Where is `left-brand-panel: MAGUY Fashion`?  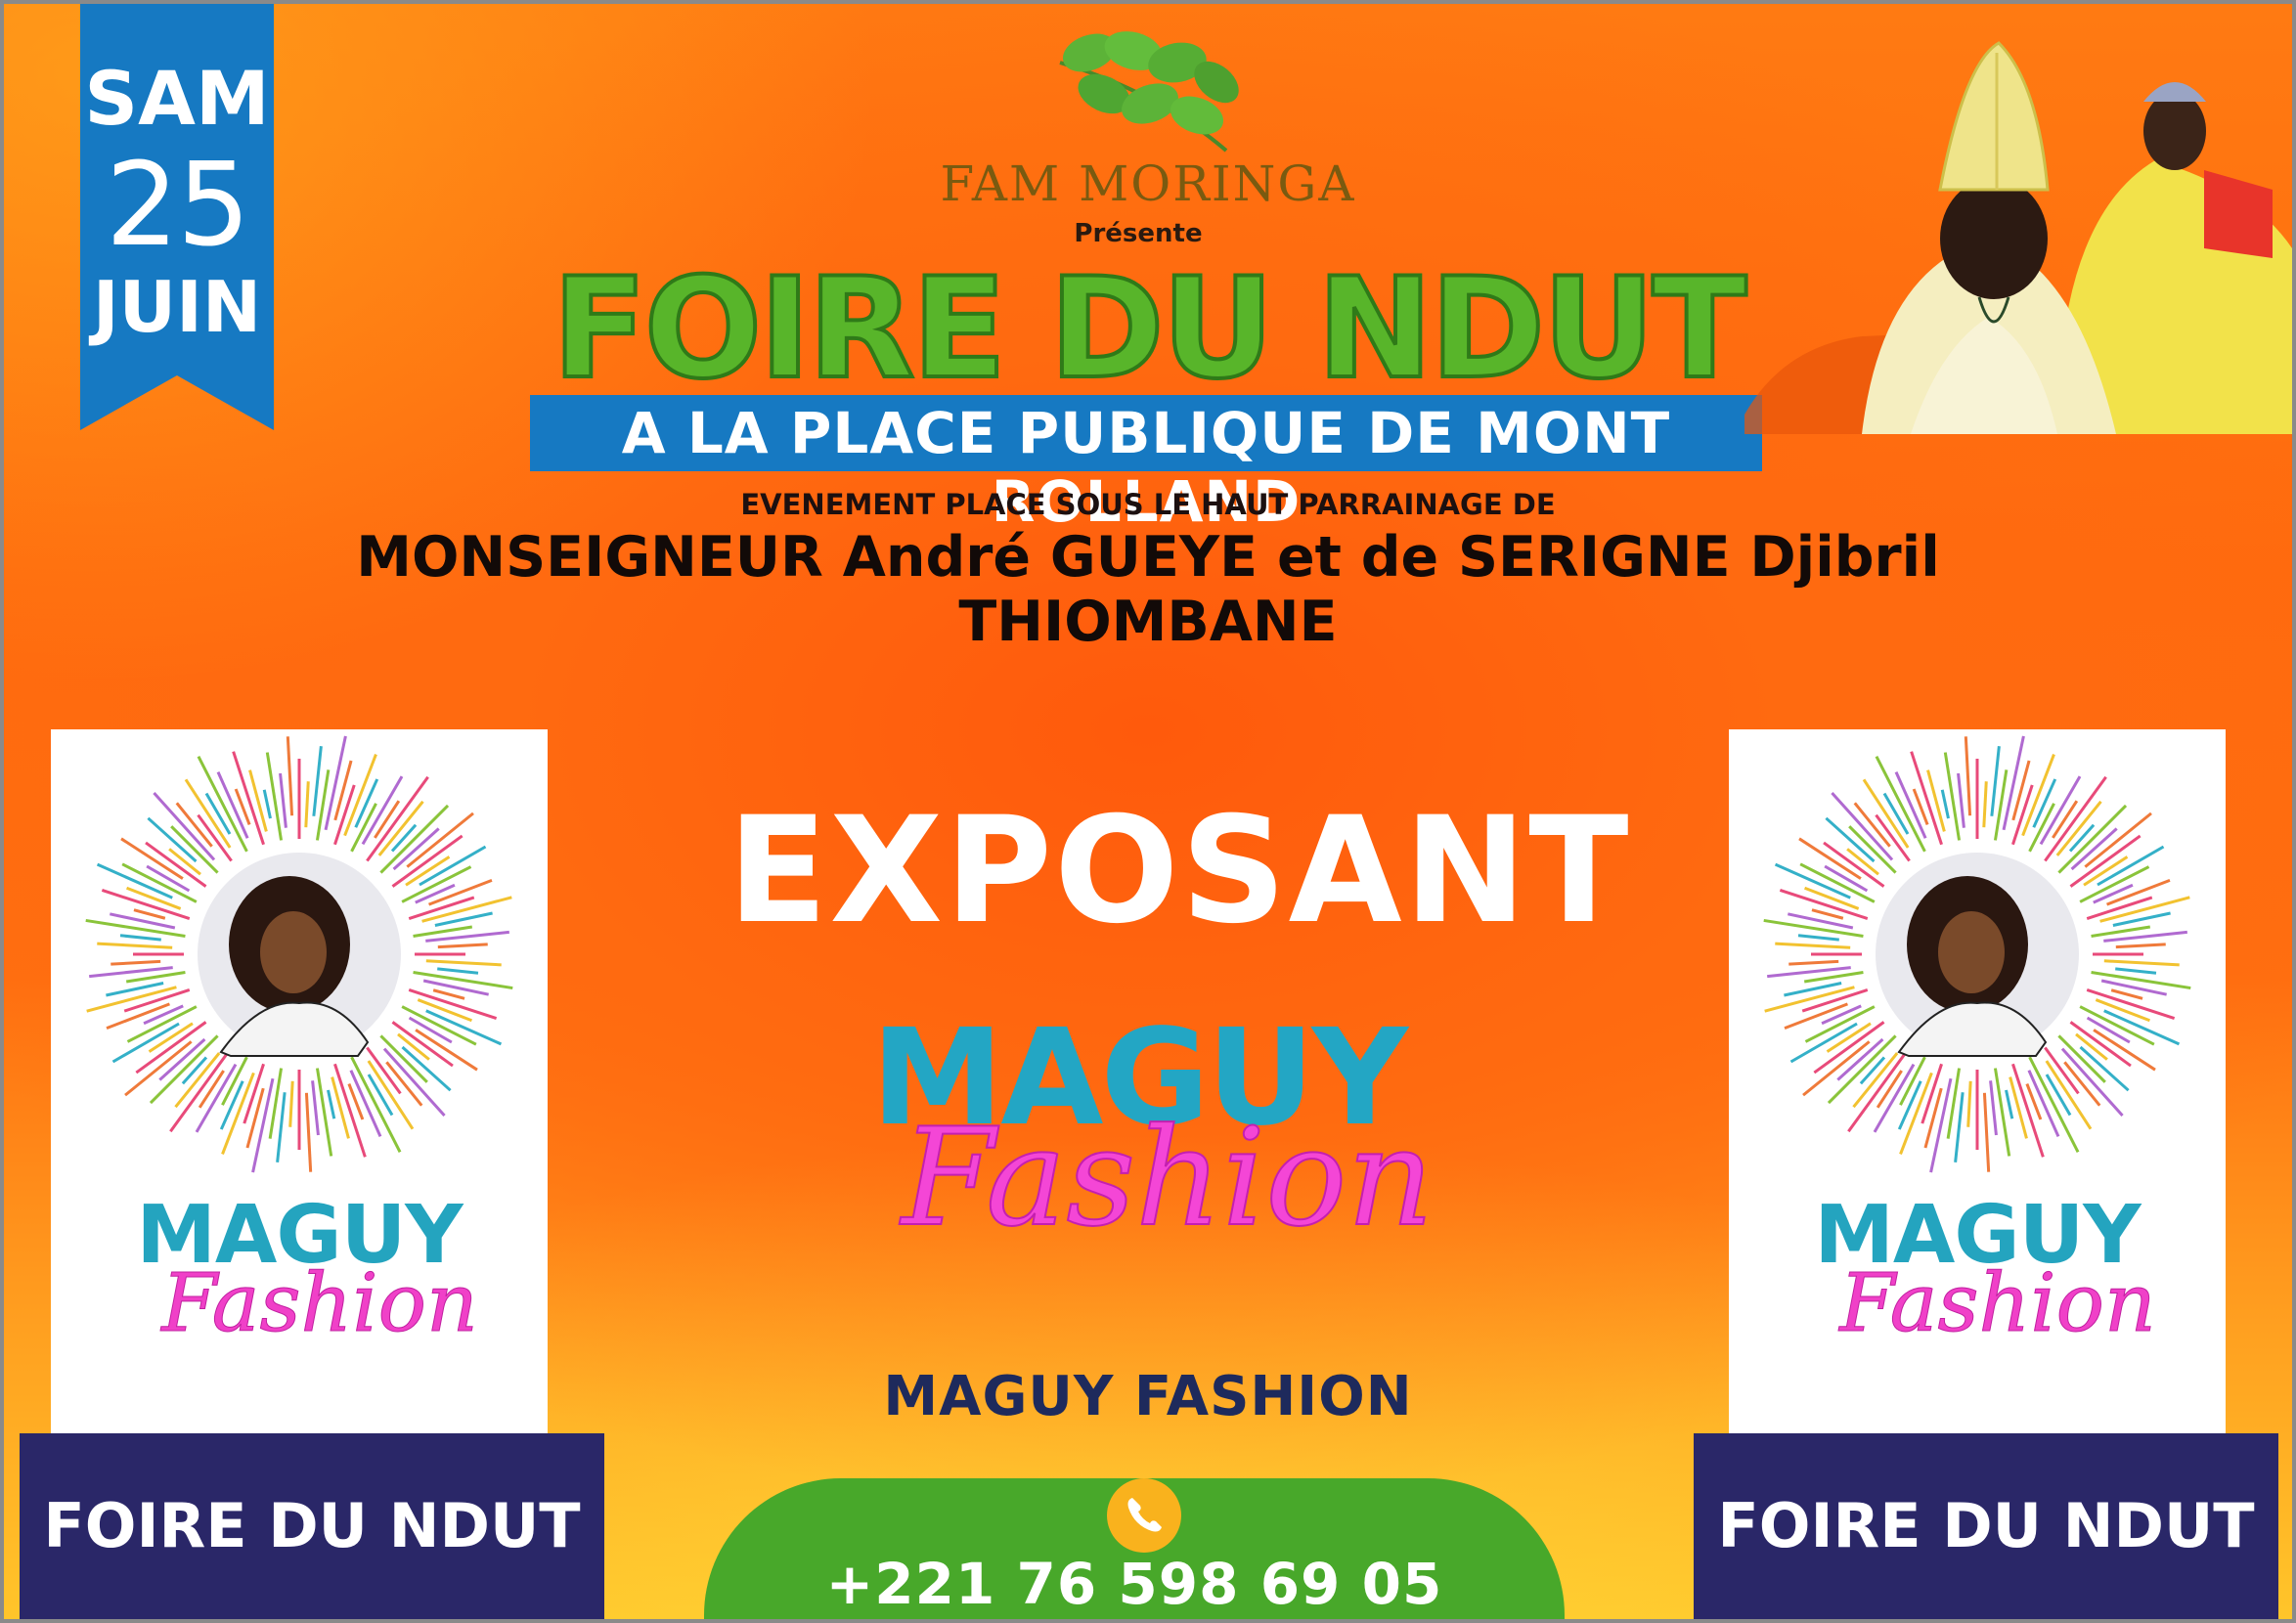
left-brand-panel: MAGUY Fashion is located at coordinates (299, 1082).